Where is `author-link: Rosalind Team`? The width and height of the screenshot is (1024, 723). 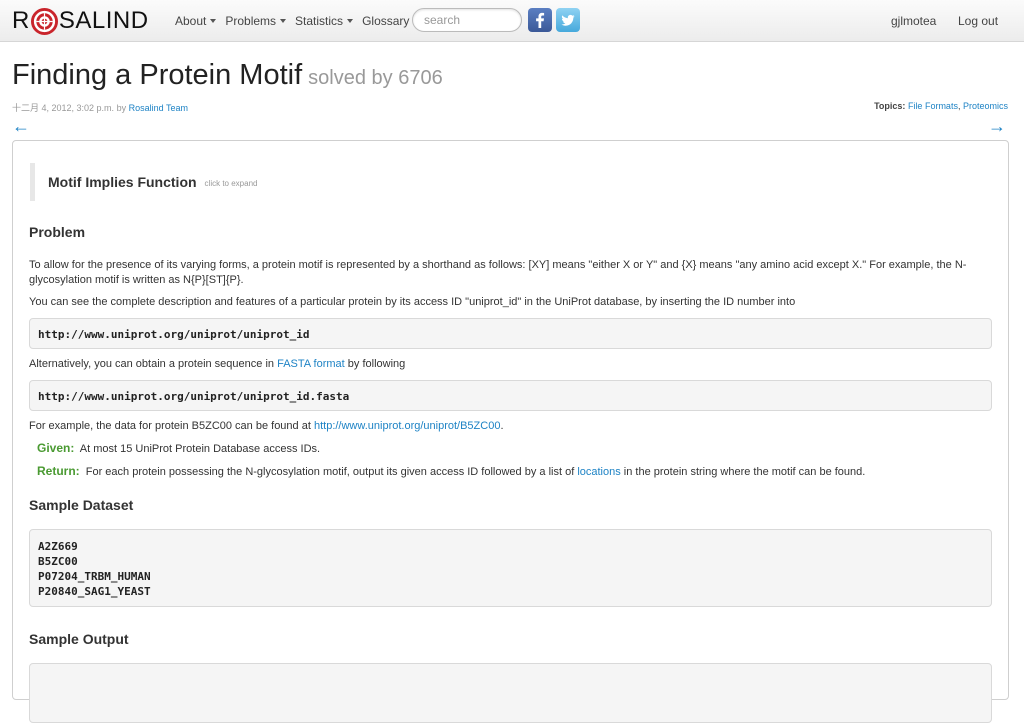
author-link: Rosalind Team is located at coordinates (158, 108).